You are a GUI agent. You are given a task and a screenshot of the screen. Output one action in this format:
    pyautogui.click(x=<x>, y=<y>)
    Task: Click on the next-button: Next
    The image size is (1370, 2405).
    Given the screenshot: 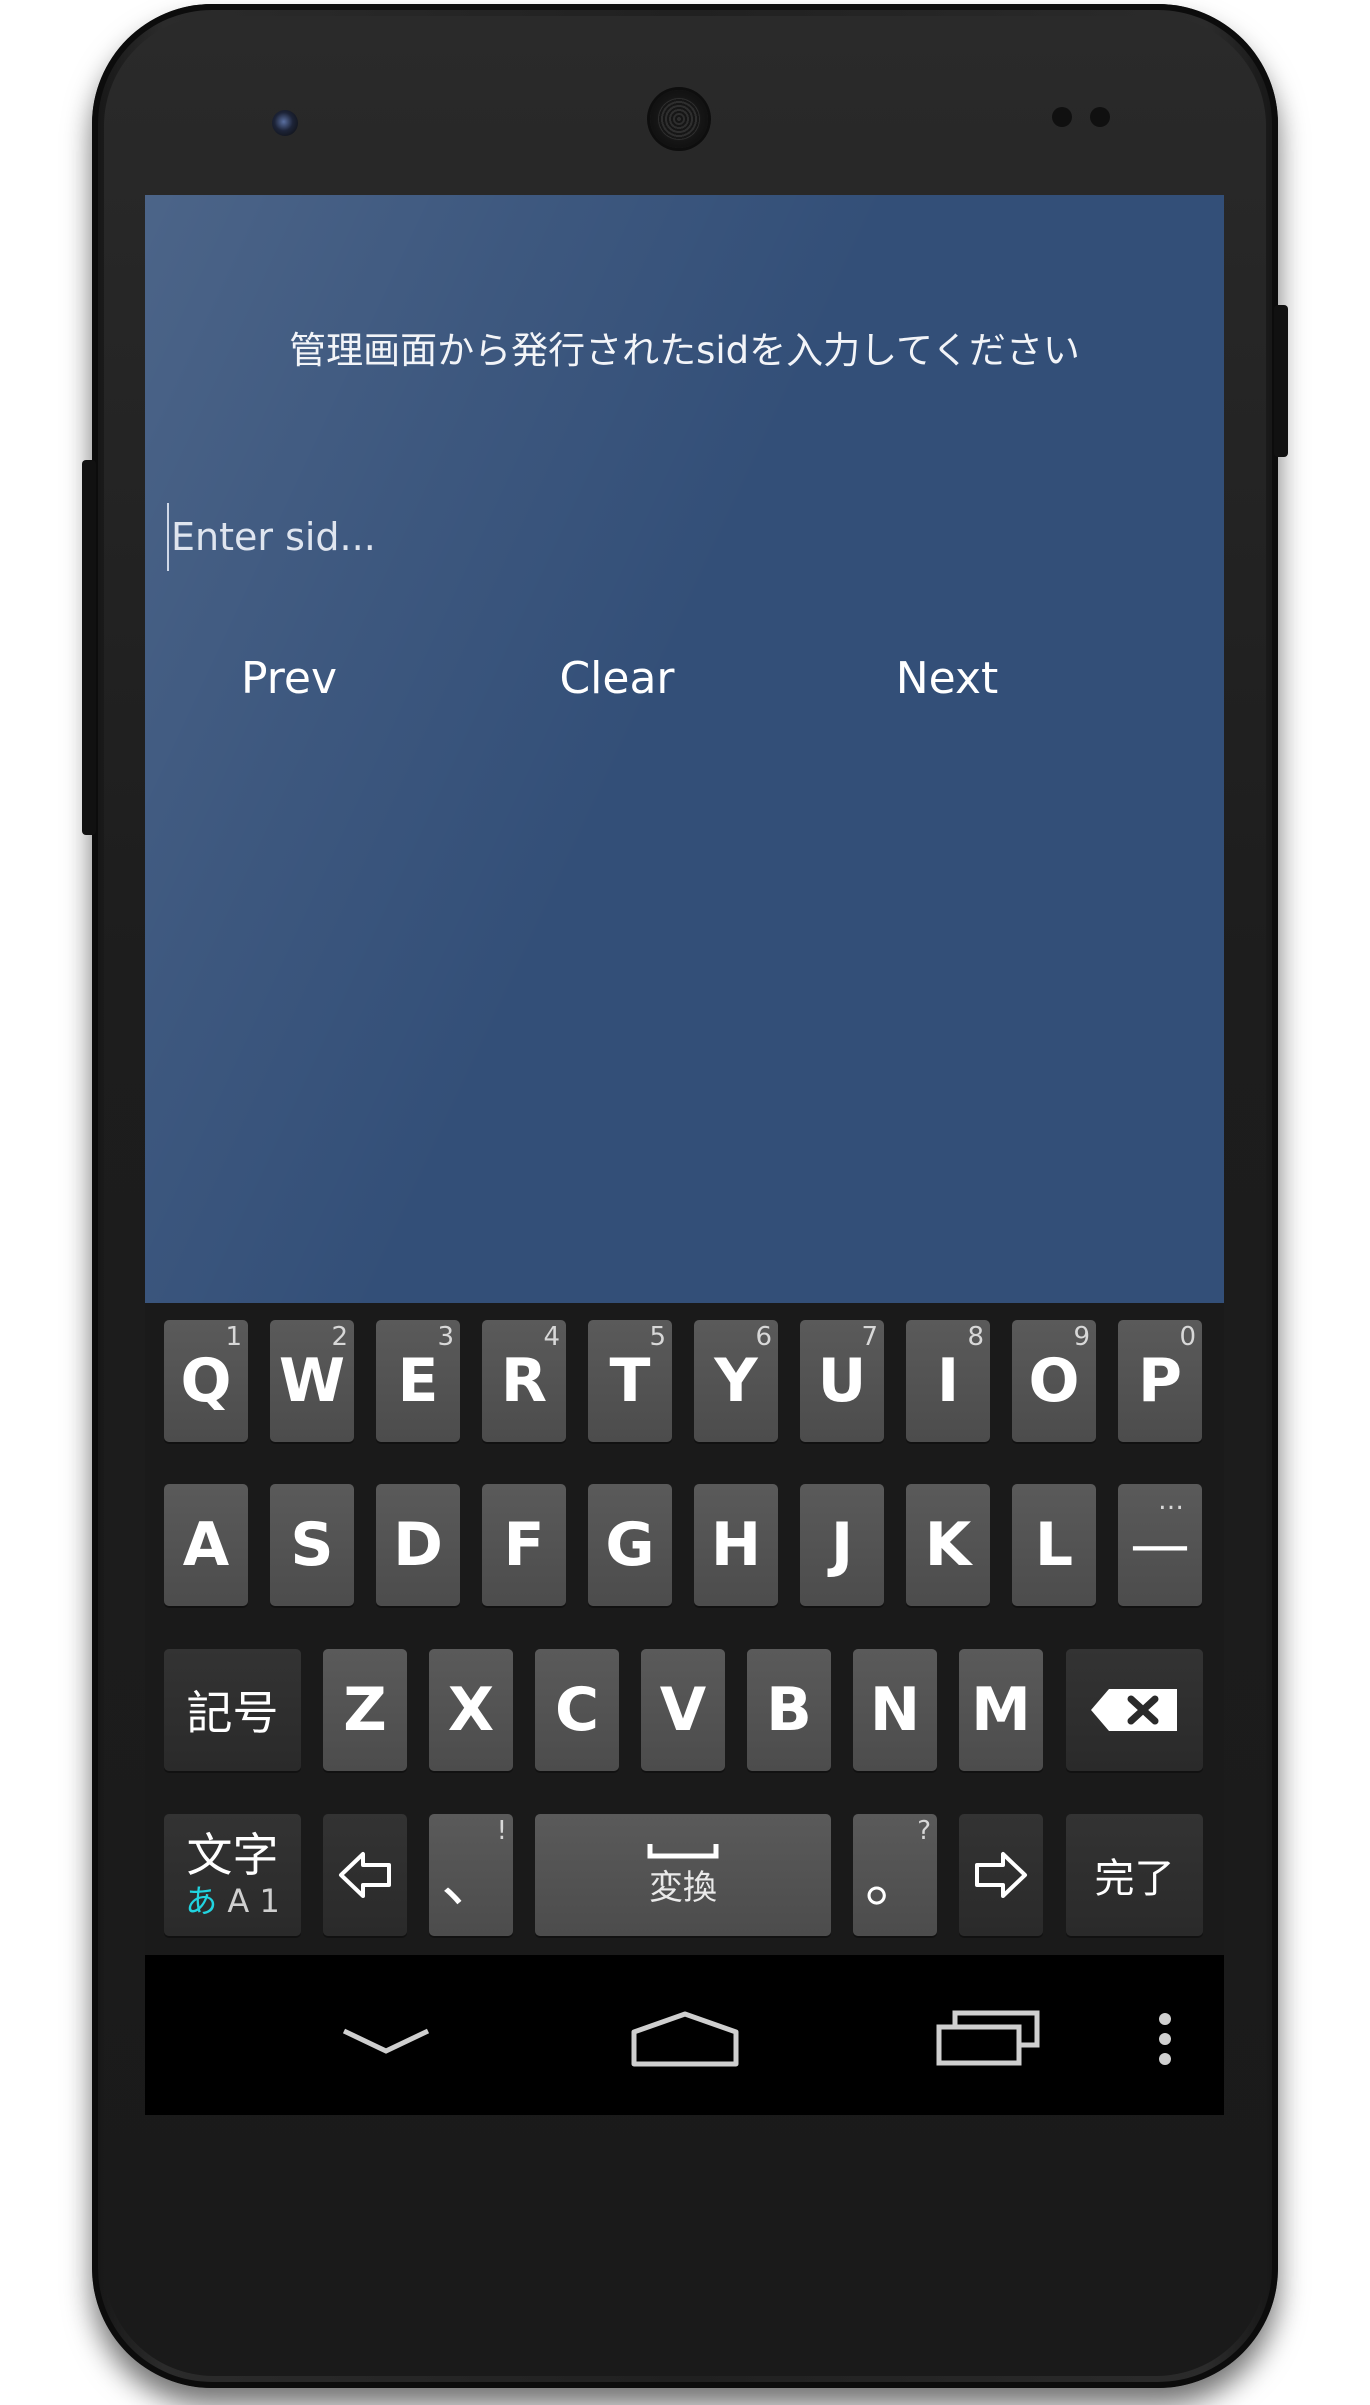 What is the action you would take?
    pyautogui.click(x=947, y=678)
    